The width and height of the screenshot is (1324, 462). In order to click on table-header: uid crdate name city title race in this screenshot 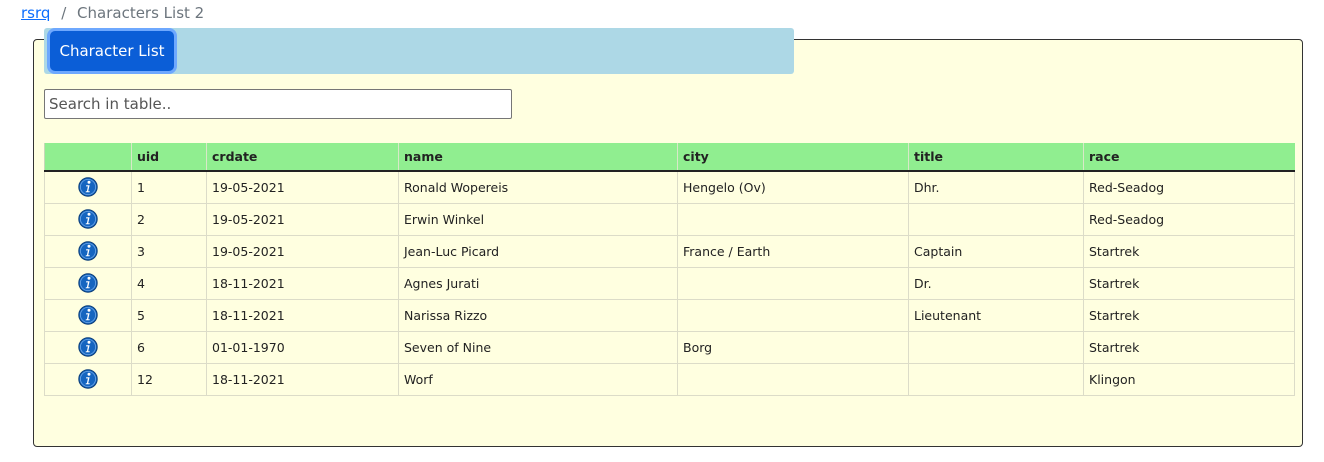, I will do `click(669, 157)`.